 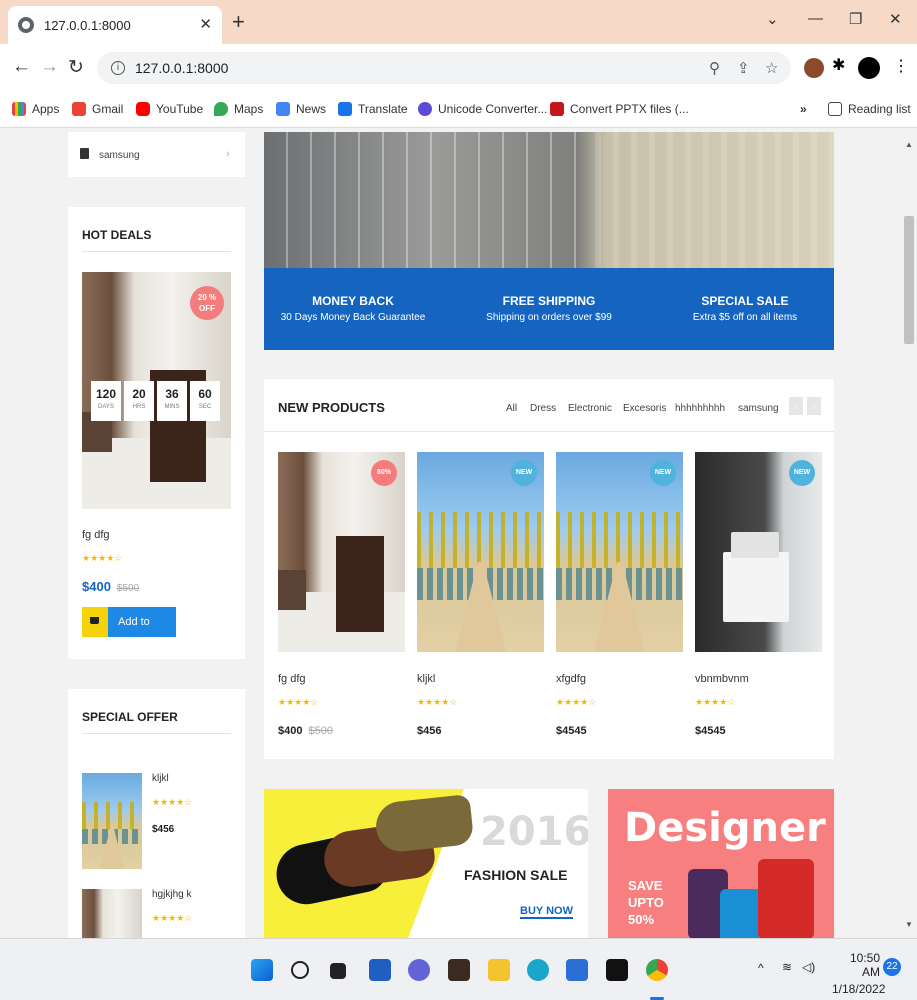 I want to click on product-name: kljkl, so click(x=426, y=679).